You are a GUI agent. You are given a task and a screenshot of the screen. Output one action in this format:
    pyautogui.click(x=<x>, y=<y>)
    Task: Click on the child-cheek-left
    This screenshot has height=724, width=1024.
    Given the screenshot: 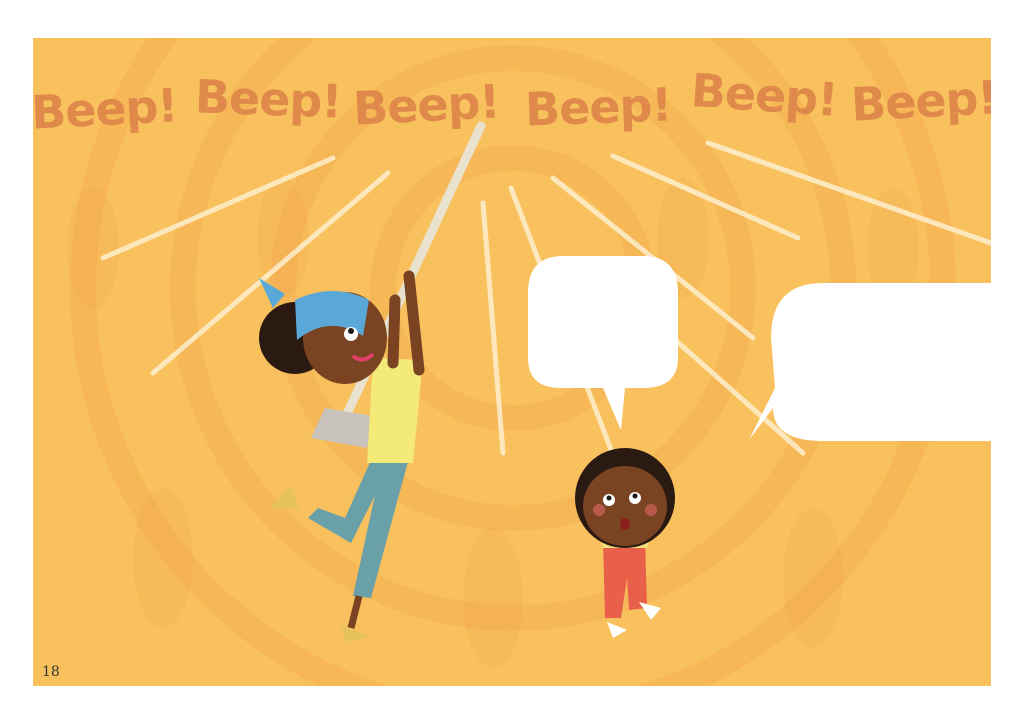 What is the action you would take?
    pyautogui.click(x=599, y=510)
    